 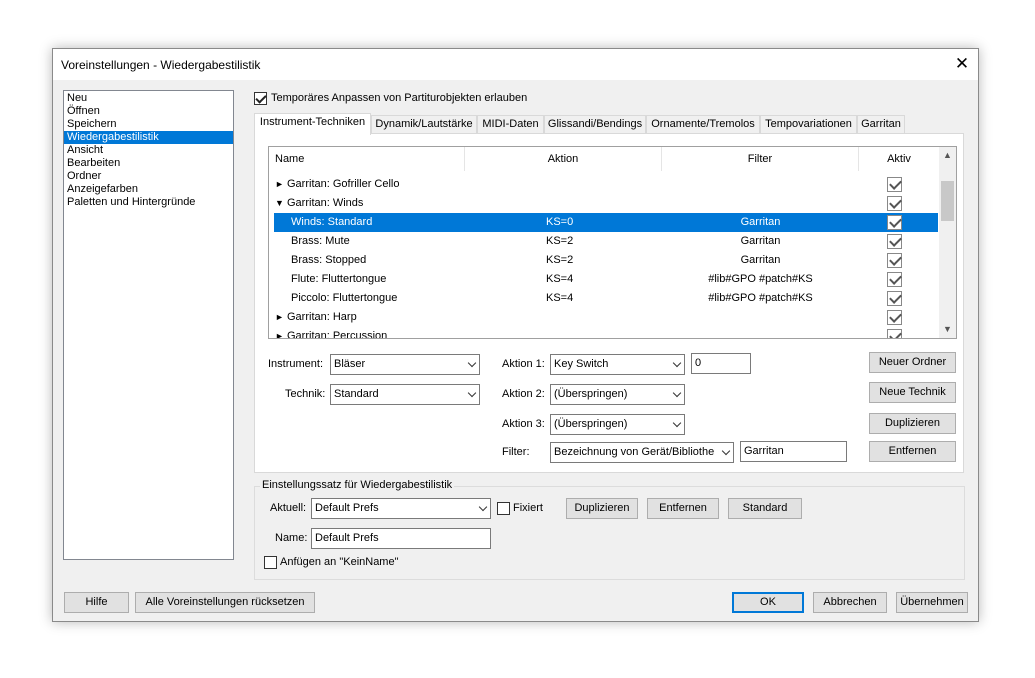 What do you see at coordinates (606, 317) in the screenshot?
I see `table-row: ► Garritan: Harp` at bounding box center [606, 317].